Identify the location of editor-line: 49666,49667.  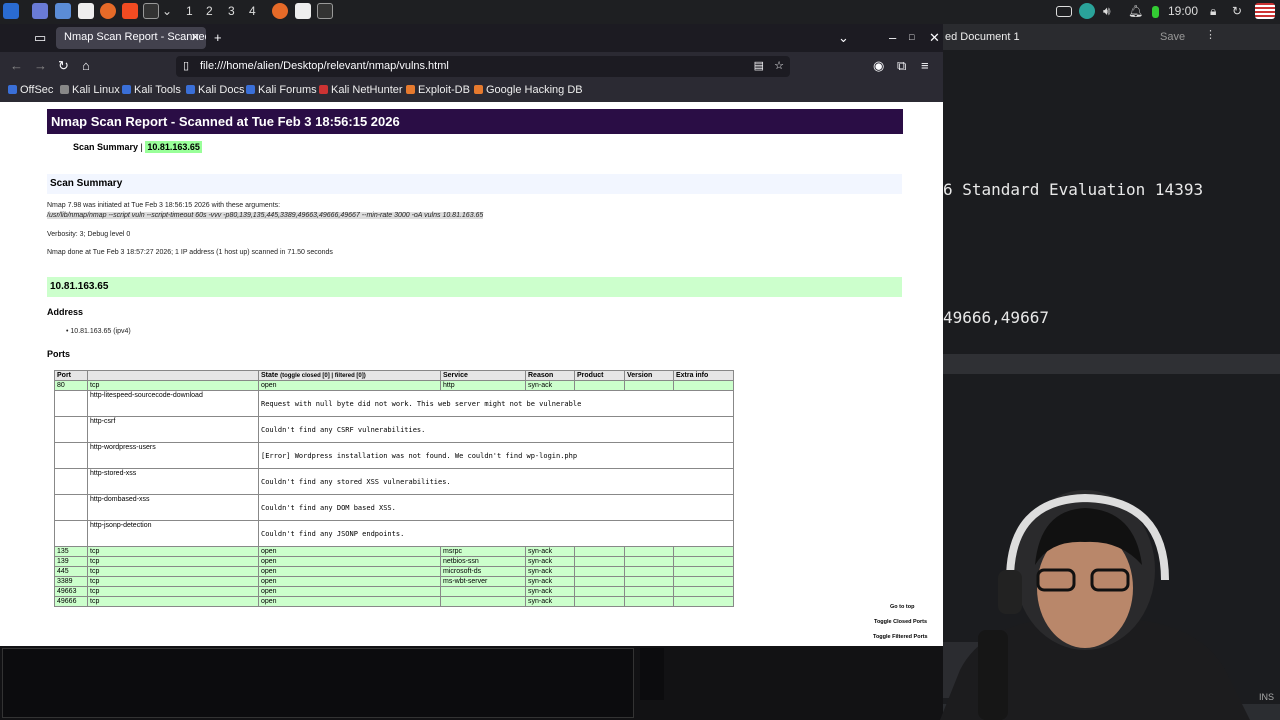
(996, 317).